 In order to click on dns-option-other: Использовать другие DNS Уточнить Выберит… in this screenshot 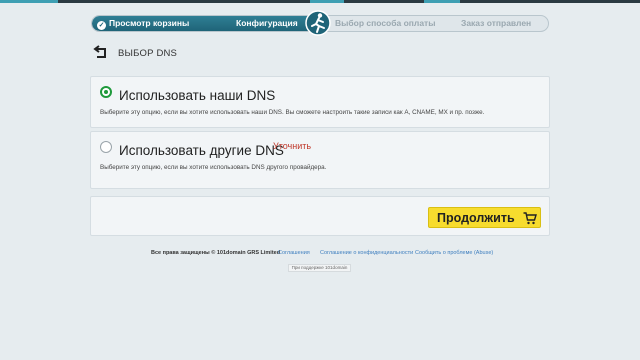, I will do `click(320, 160)`.